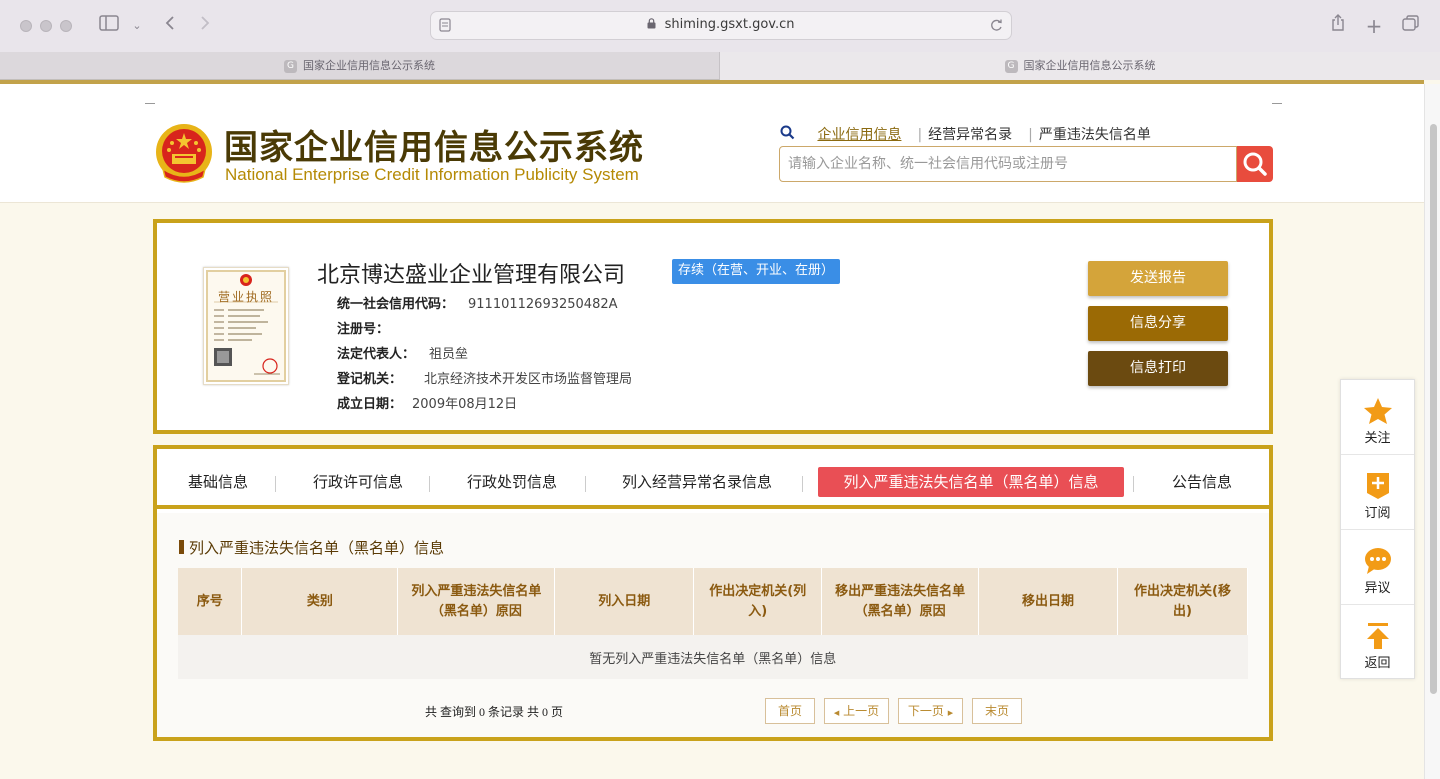 The height and width of the screenshot is (779, 1440). What do you see at coordinates (756, 271) in the screenshot?
I see `status-badge: 存续（在营、开业、在册）` at bounding box center [756, 271].